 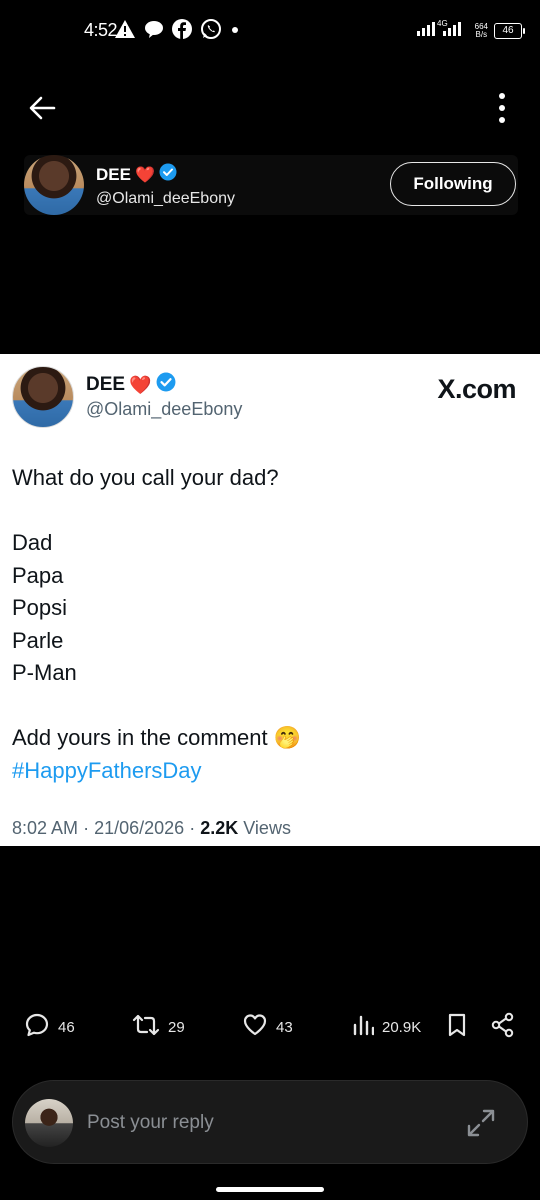 What do you see at coordinates (43, 397) in the screenshot?
I see `tweet-avatar` at bounding box center [43, 397].